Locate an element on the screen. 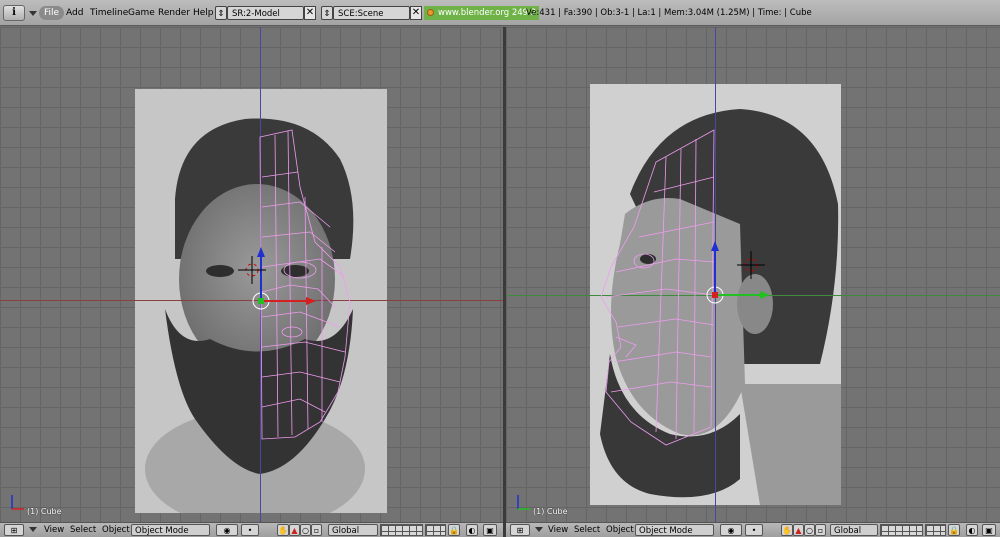 The width and height of the screenshot is (1000, 537). menu-file: File is located at coordinates (52, 13).